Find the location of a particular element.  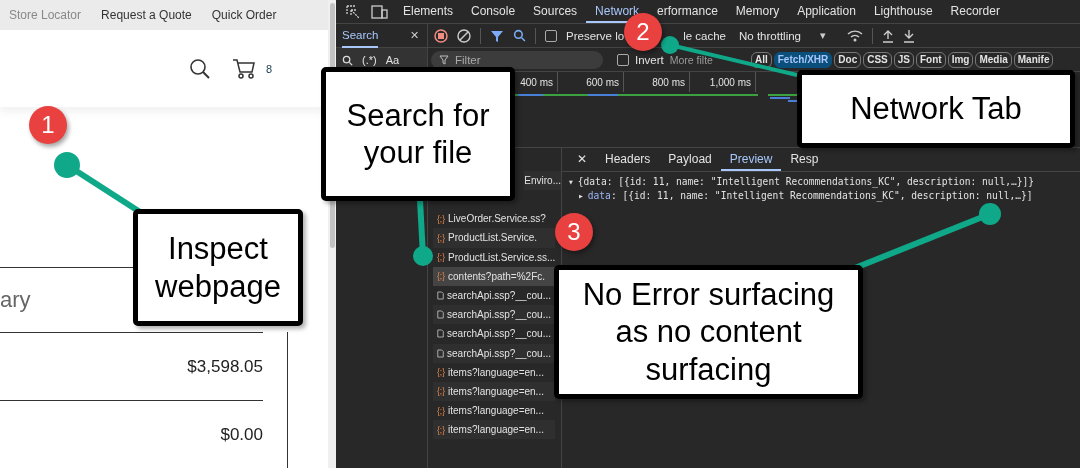

callout-box: Search for your file is located at coordinates (418, 134).